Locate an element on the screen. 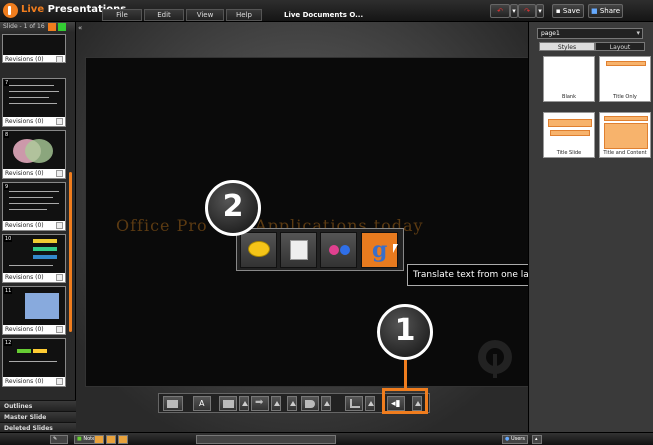 The width and height of the screenshot is (653, 445). image-icon is located at coordinates (172, 404).